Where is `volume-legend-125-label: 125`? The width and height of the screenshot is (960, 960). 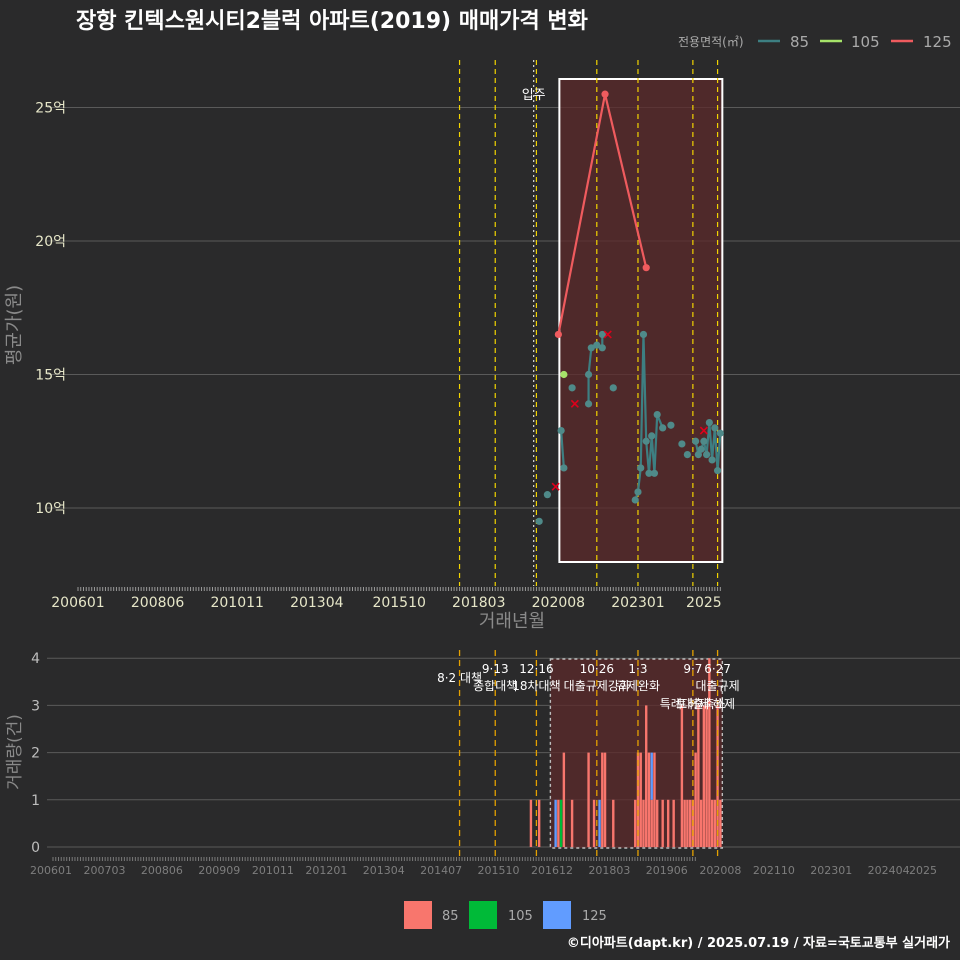 volume-legend-125-label: 125 is located at coordinates (594, 916).